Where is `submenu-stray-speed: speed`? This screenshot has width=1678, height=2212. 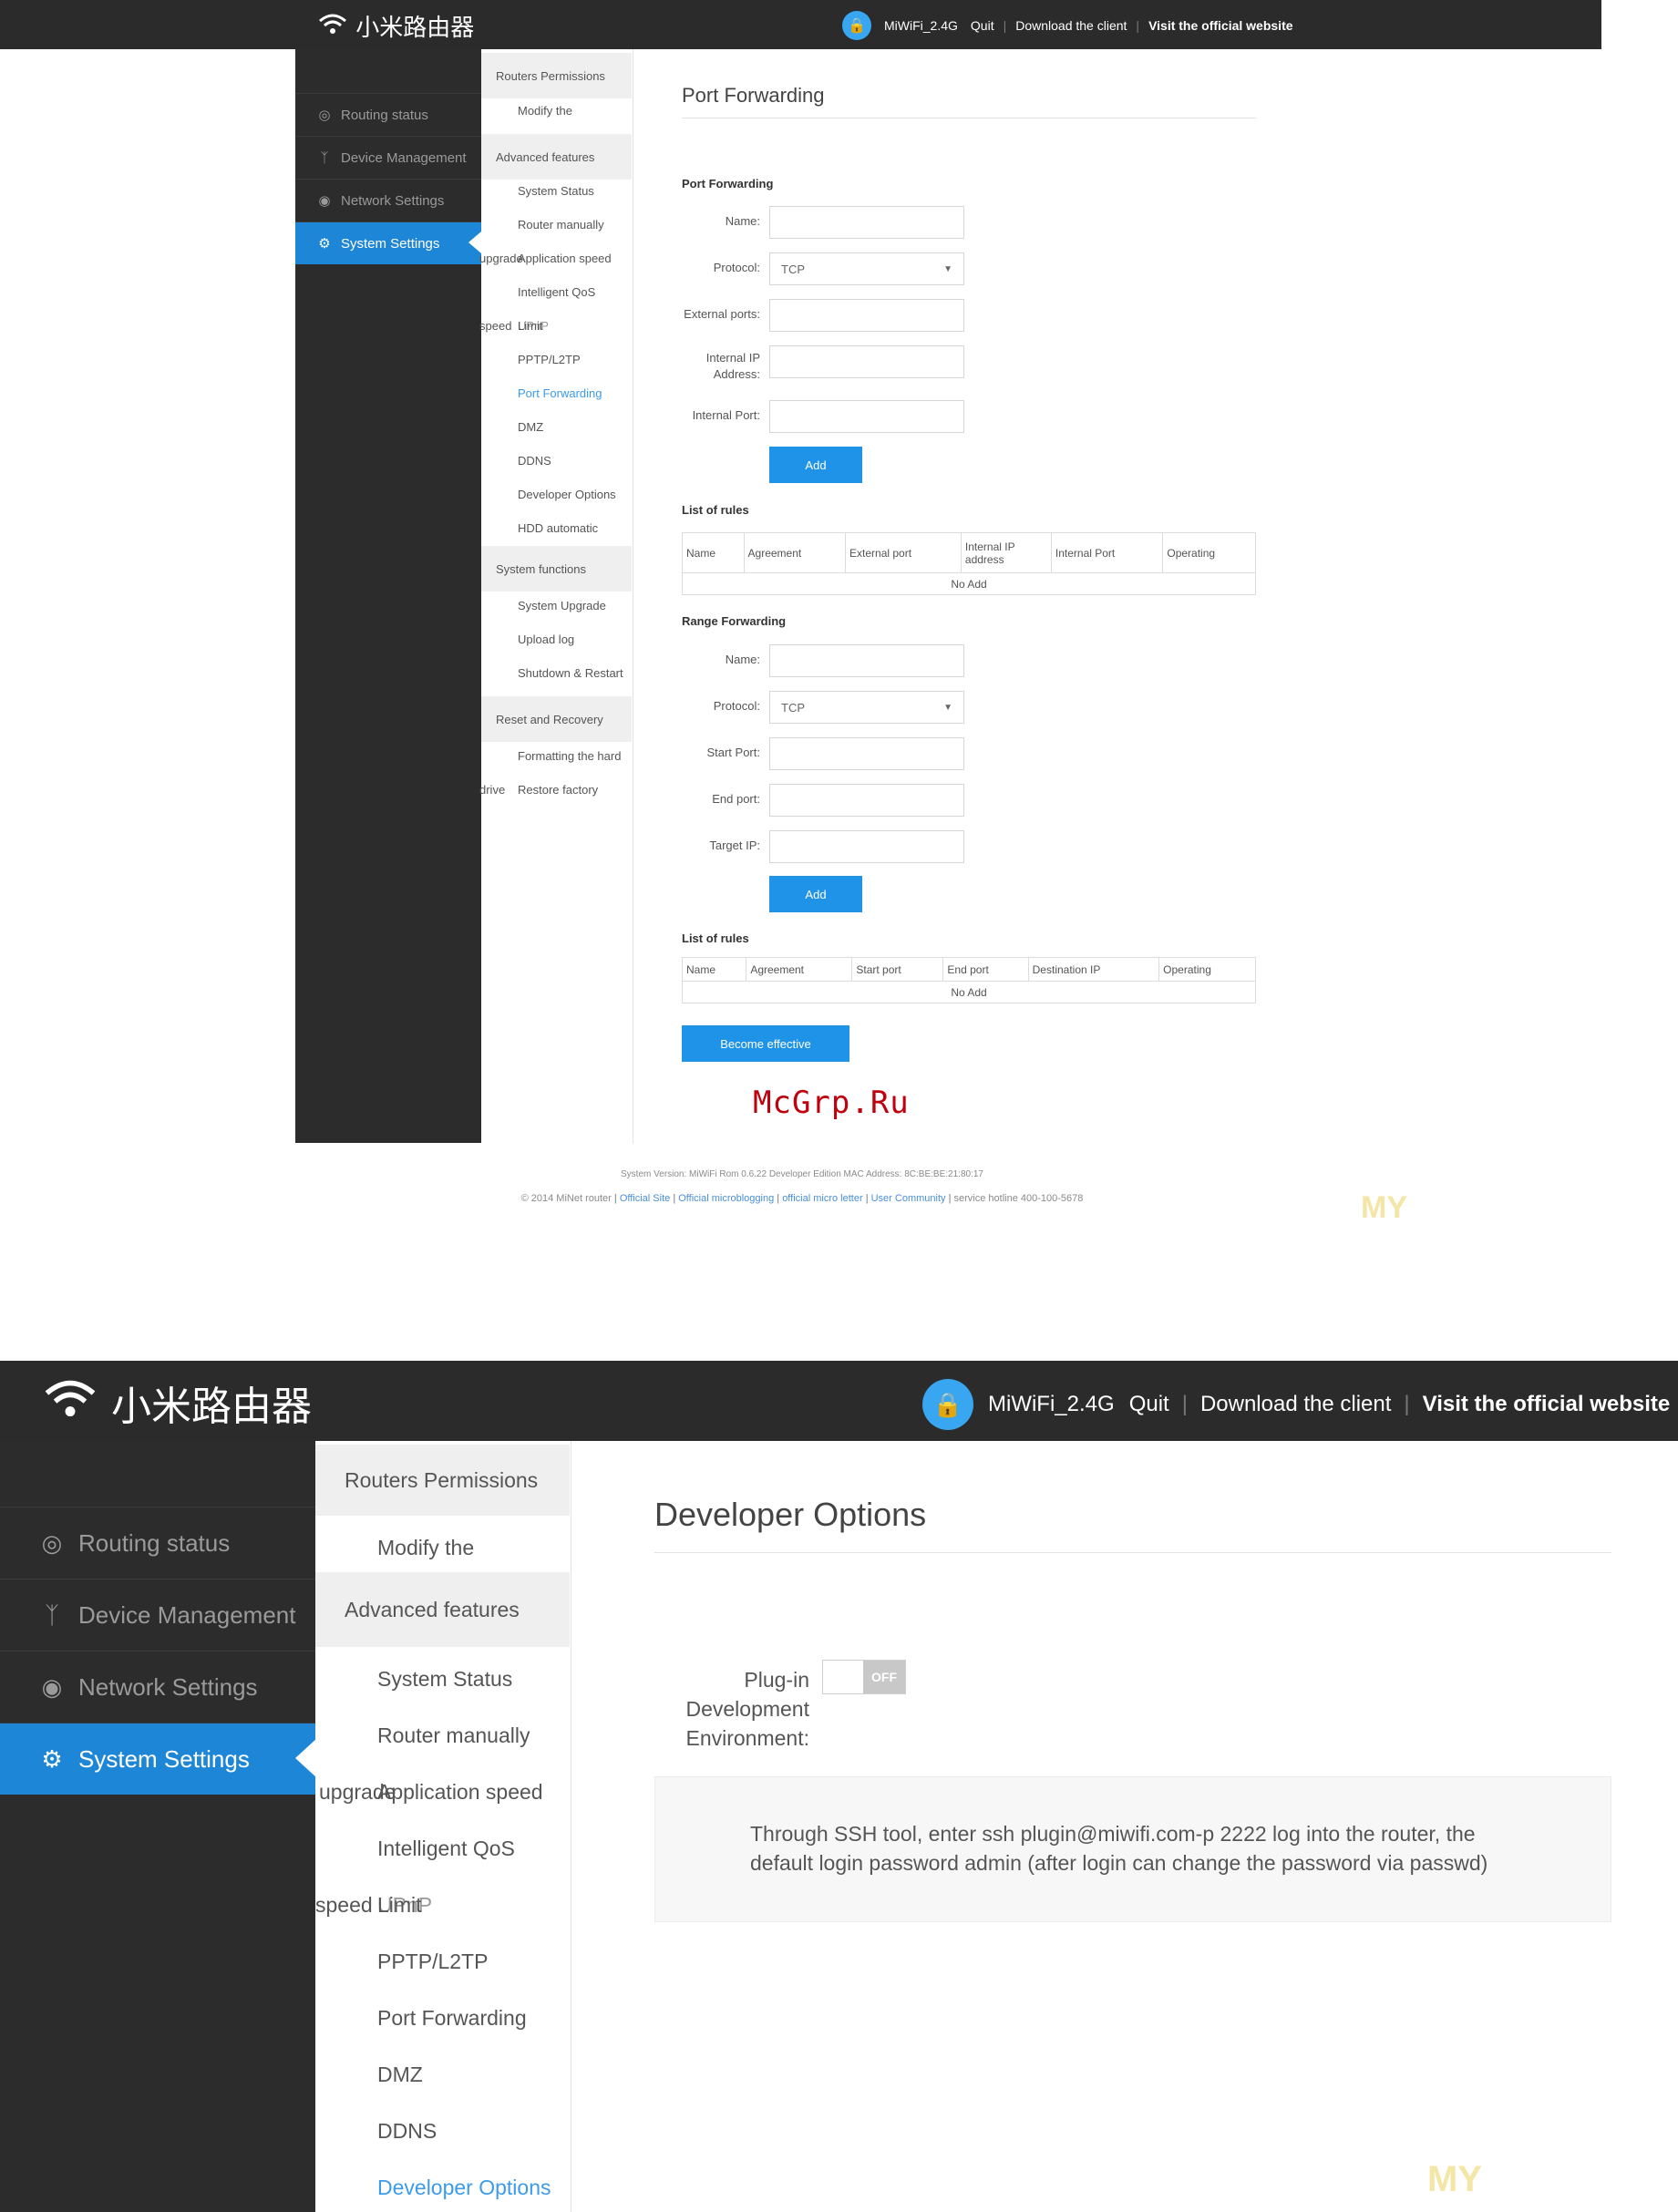 submenu-stray-speed: speed is located at coordinates (496, 326).